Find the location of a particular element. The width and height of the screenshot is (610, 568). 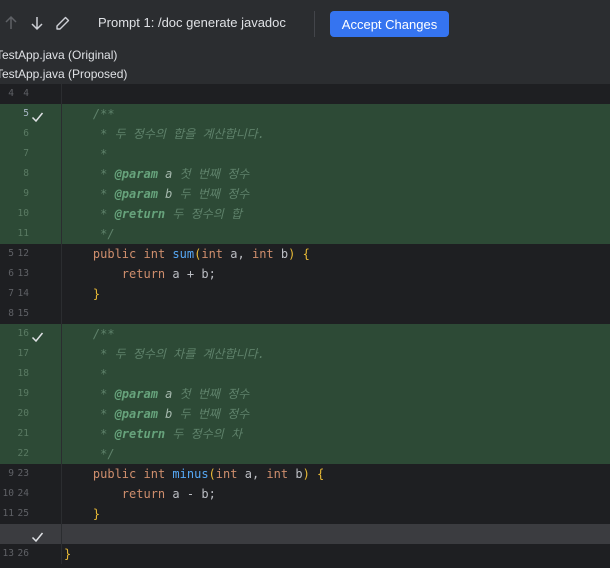

new-line-number: 13 is located at coordinates (23, 273).